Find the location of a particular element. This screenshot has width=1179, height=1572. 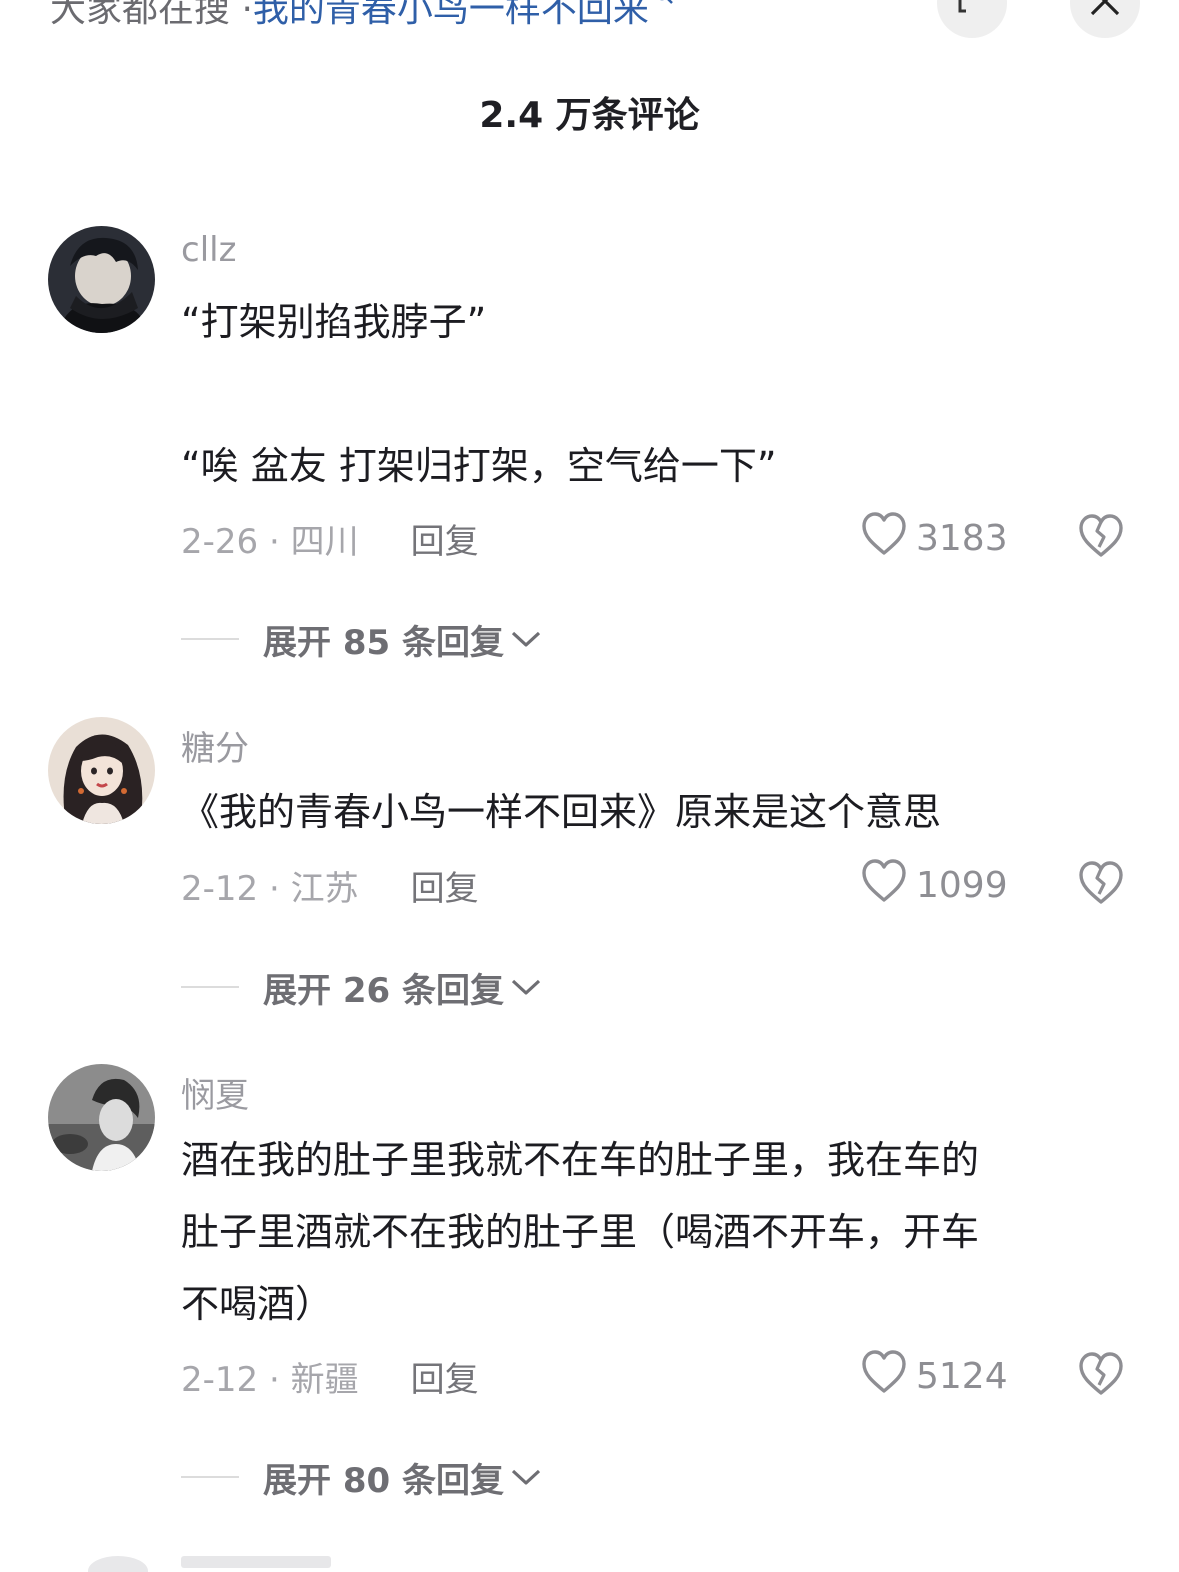

expand-replies-label: 展开 85 条回复 is located at coordinates (383, 642).